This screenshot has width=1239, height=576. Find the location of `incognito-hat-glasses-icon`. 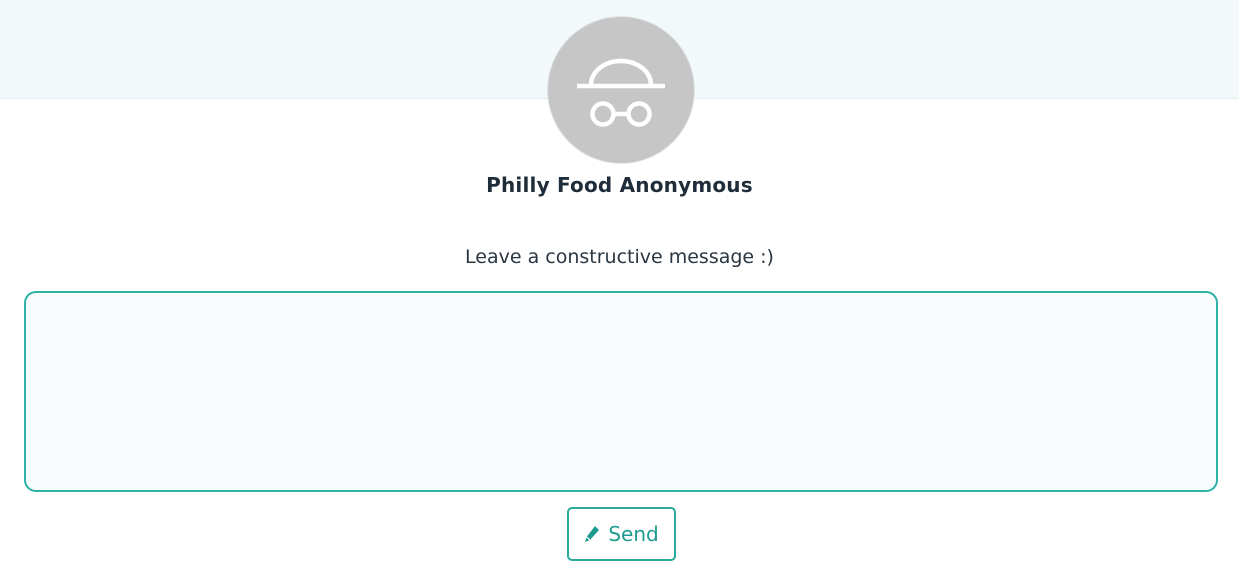

incognito-hat-glasses-icon is located at coordinates (621, 92).